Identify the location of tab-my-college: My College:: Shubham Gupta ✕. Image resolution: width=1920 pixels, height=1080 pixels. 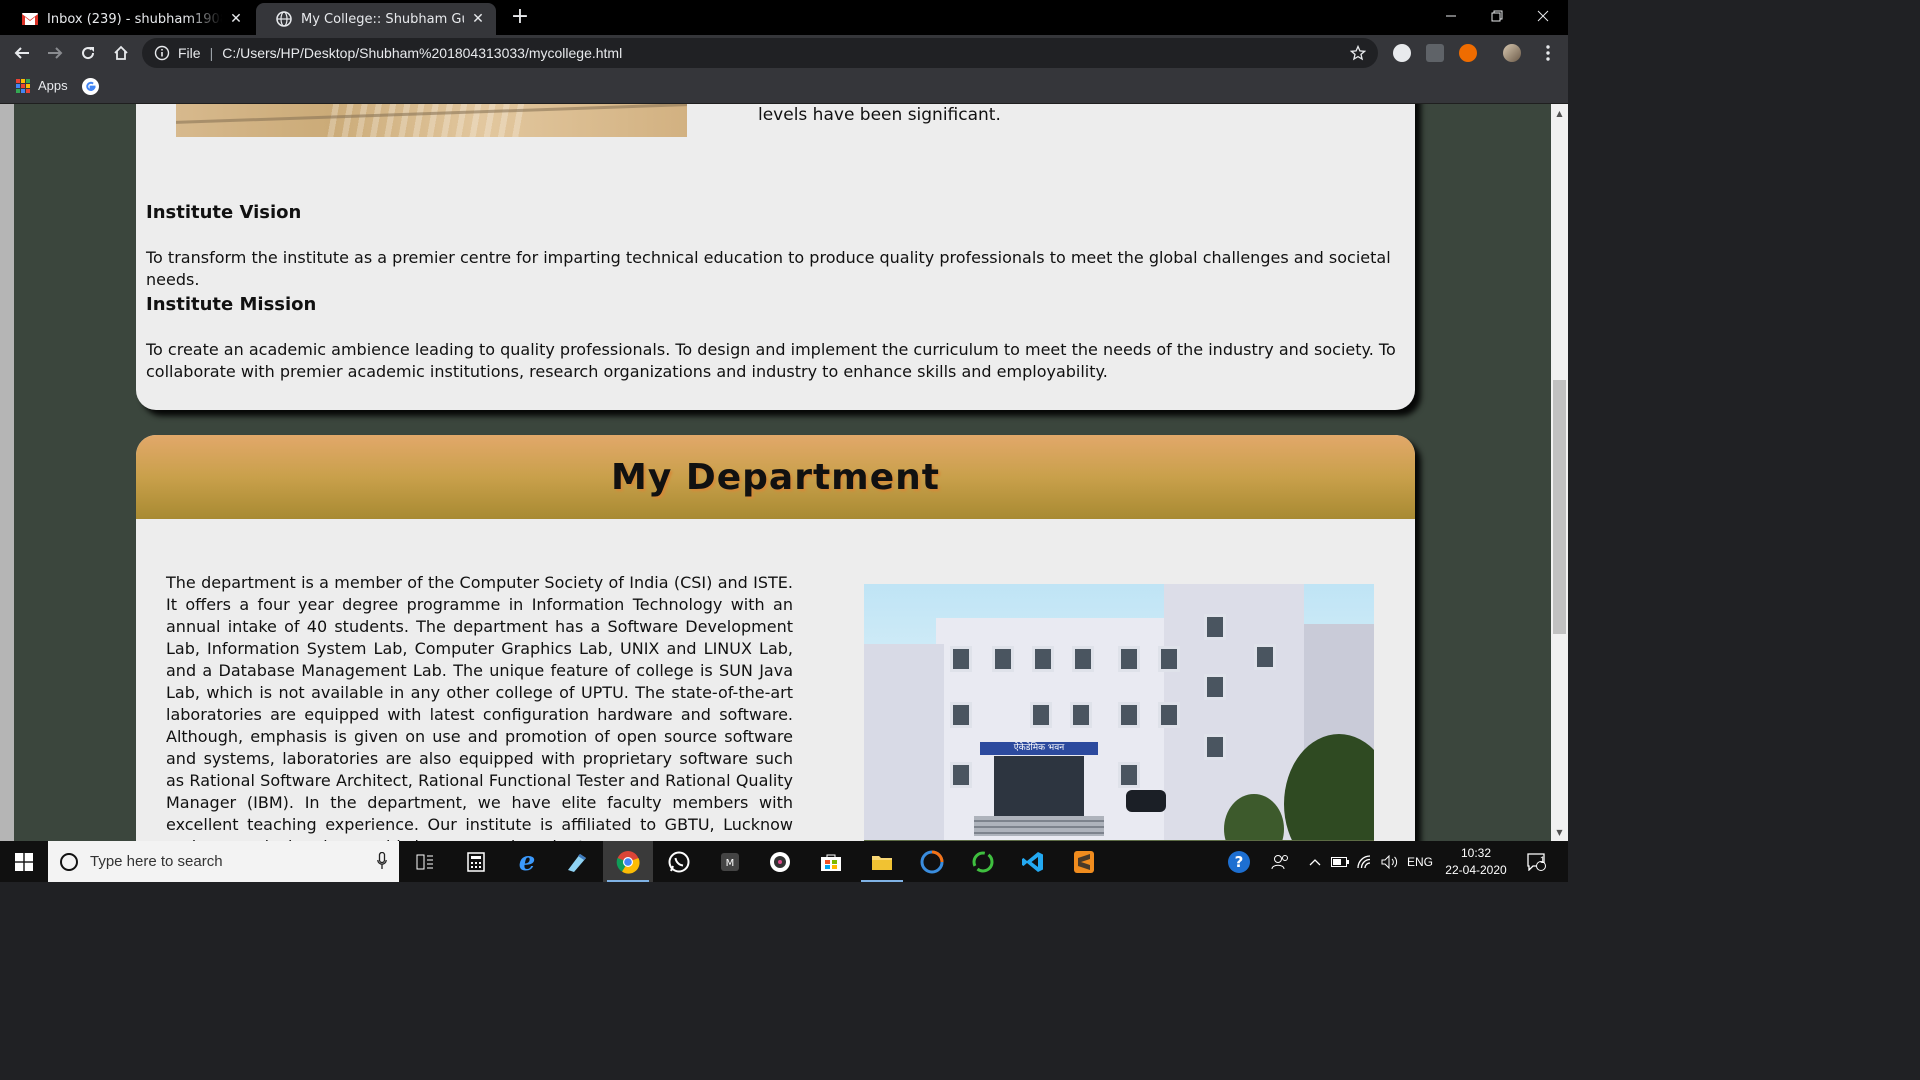
(376, 19).